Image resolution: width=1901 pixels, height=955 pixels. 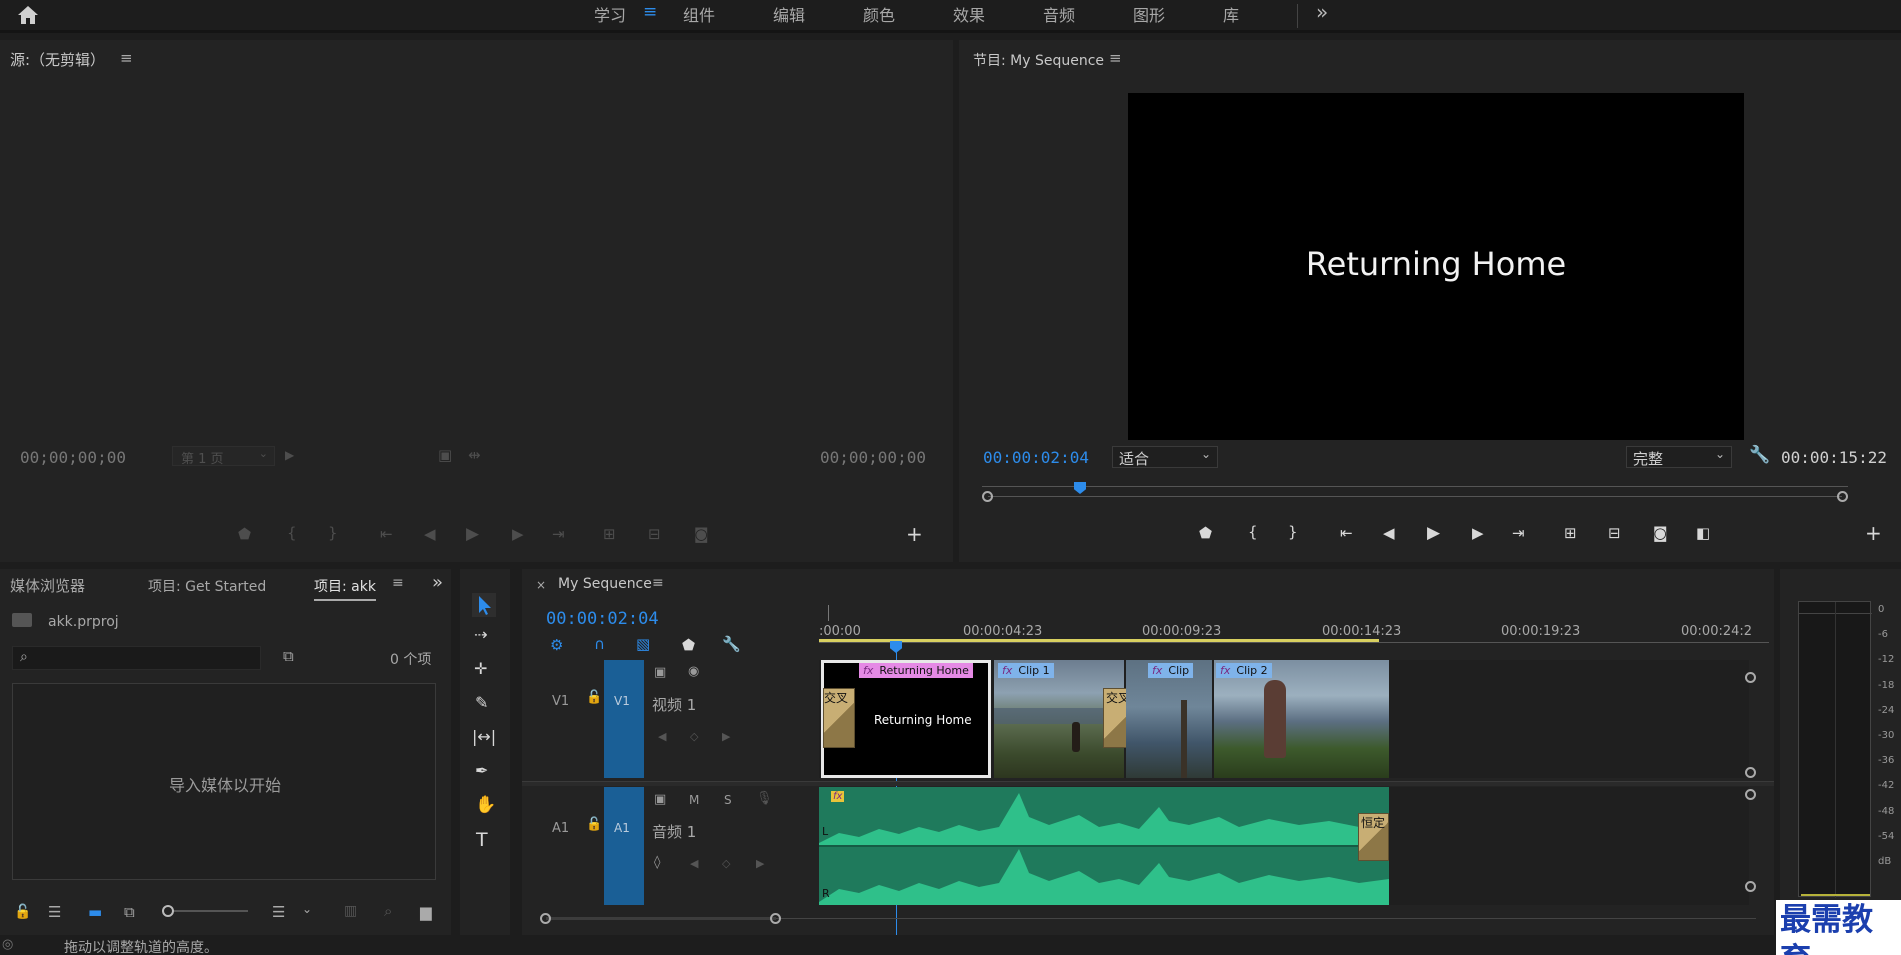 I want to click on timeline-tab-title: My Sequence, so click(x=605, y=584).